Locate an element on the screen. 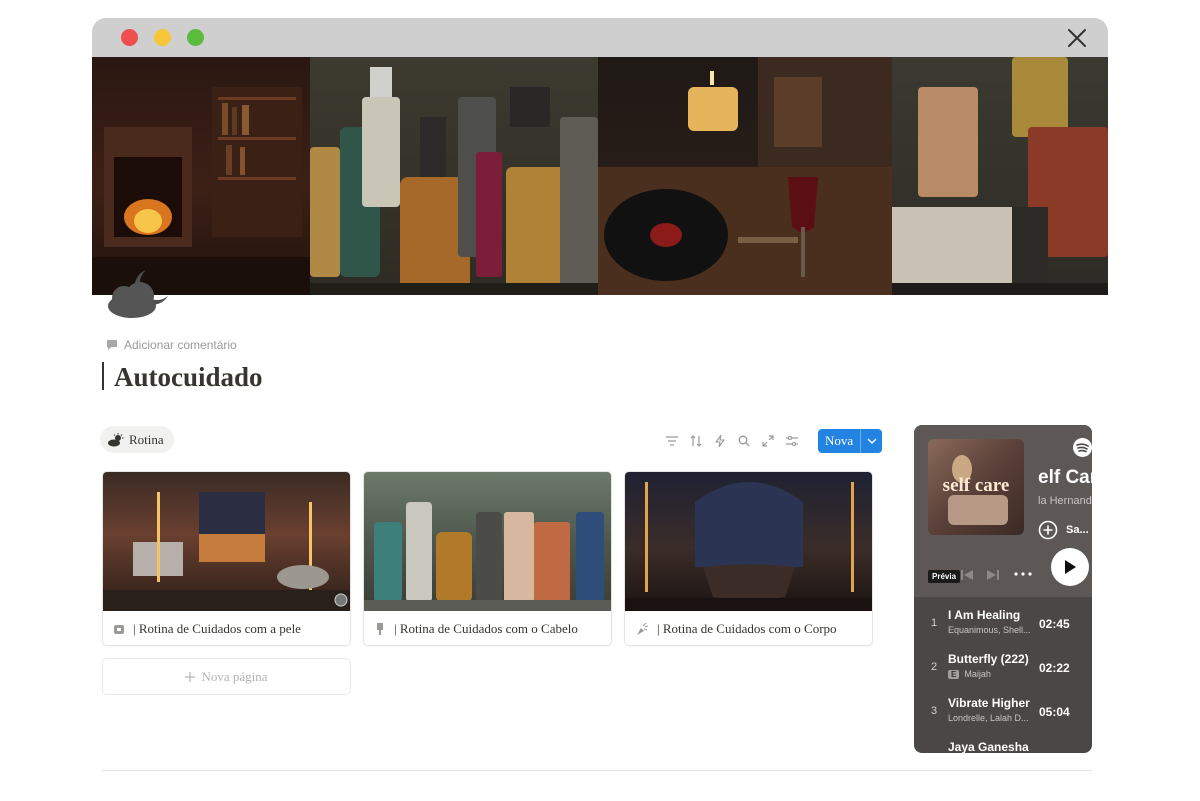  add-comment-button: Adicionar comentário is located at coordinates (171, 345).